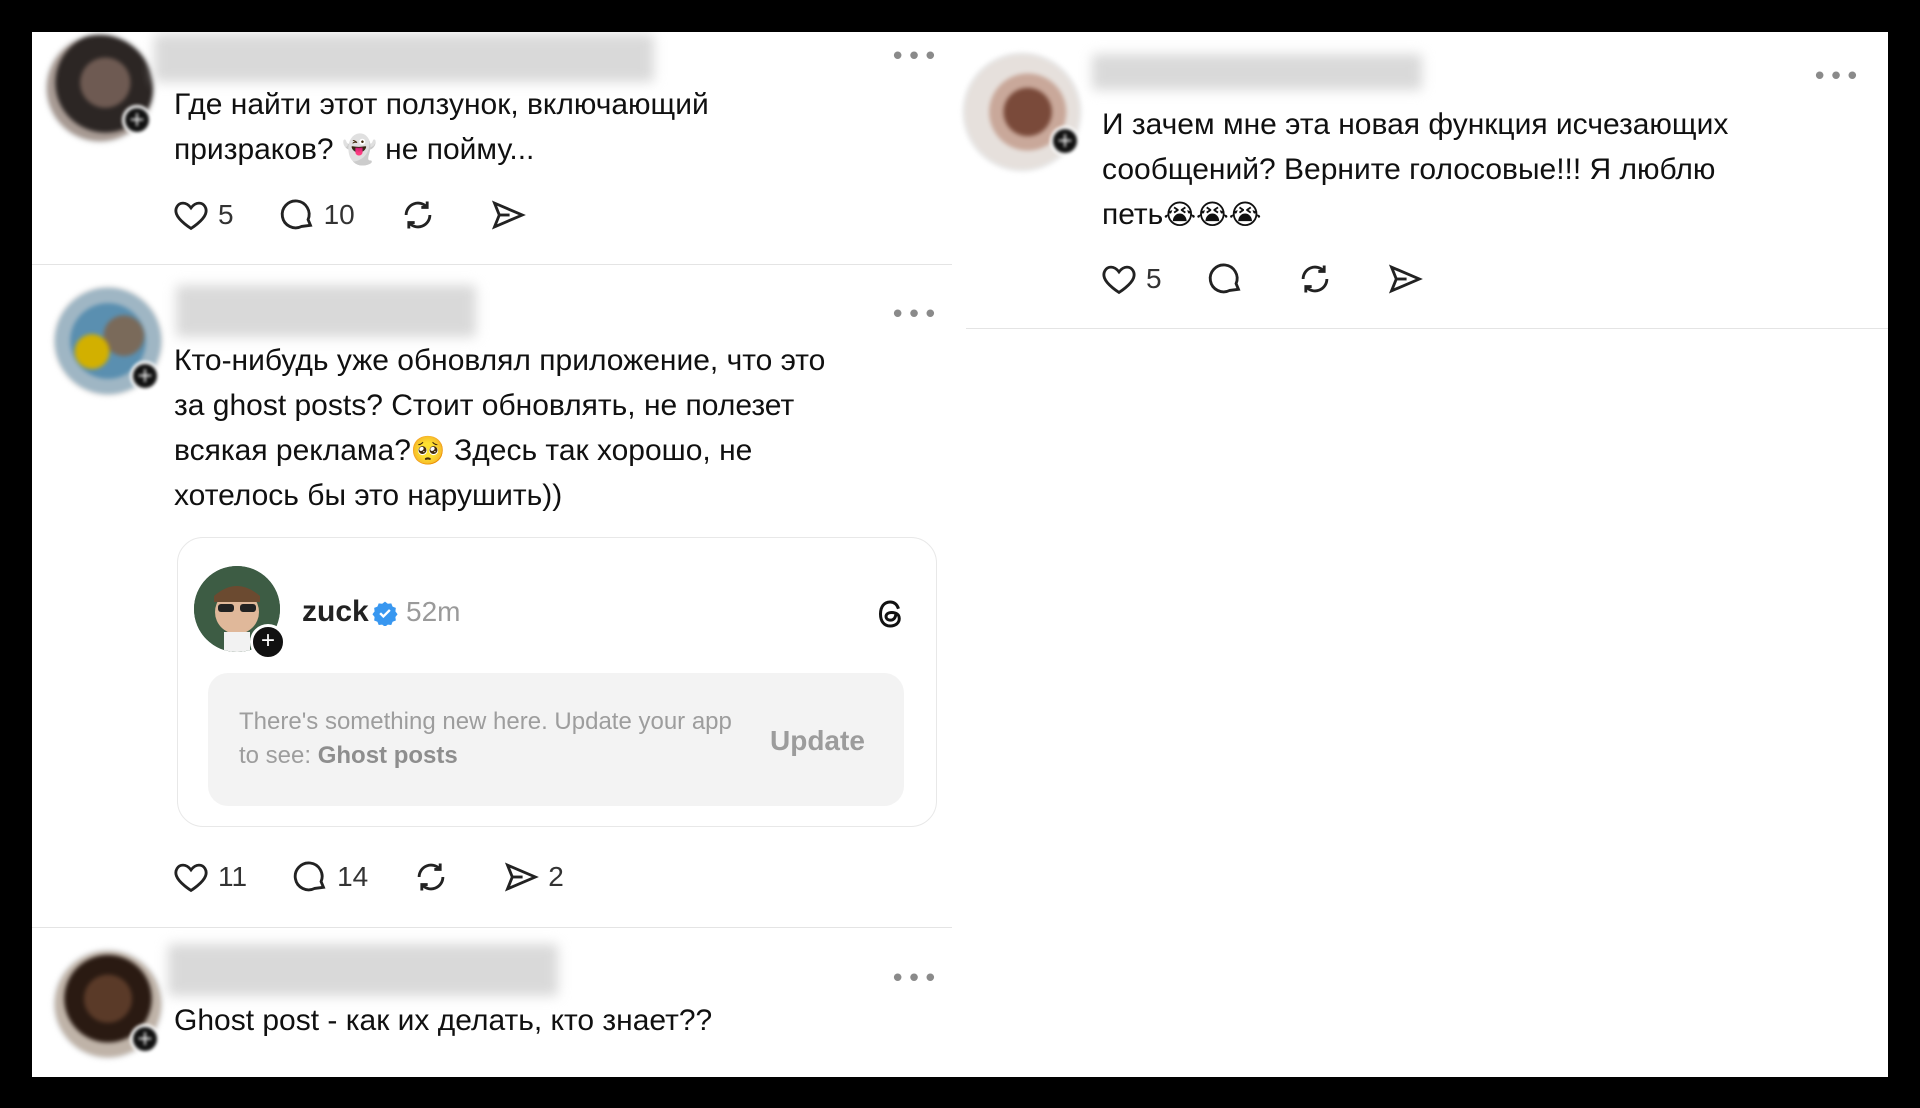 The height and width of the screenshot is (1108, 1920). Describe the element at coordinates (353, 876) in the screenshot. I see `comment-count: 14` at that location.